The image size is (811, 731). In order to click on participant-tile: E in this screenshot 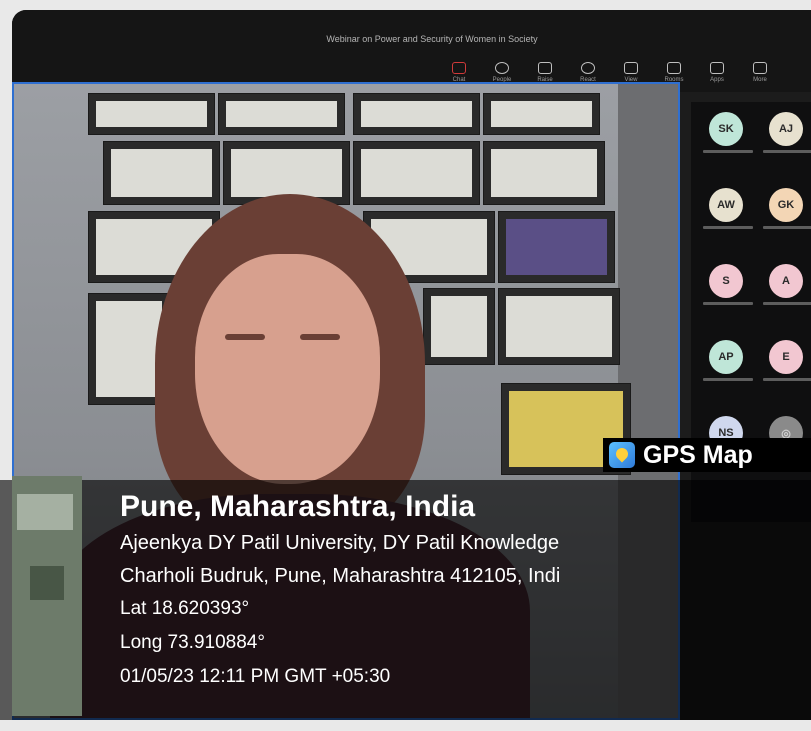, I will do `click(787, 360)`.